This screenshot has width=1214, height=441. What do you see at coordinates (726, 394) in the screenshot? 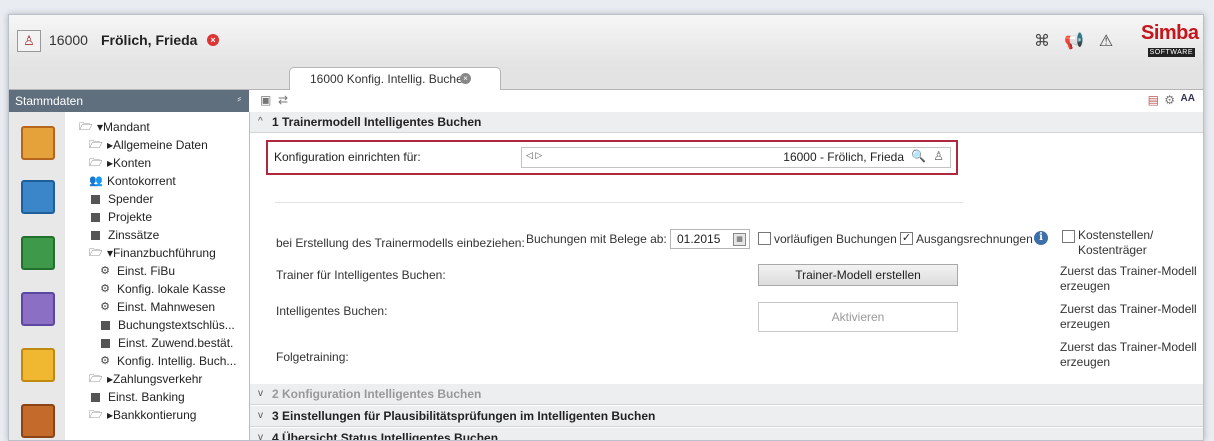
I see `section-2-header: v 2 Konfiguration Intelligentes Buchen` at bounding box center [726, 394].